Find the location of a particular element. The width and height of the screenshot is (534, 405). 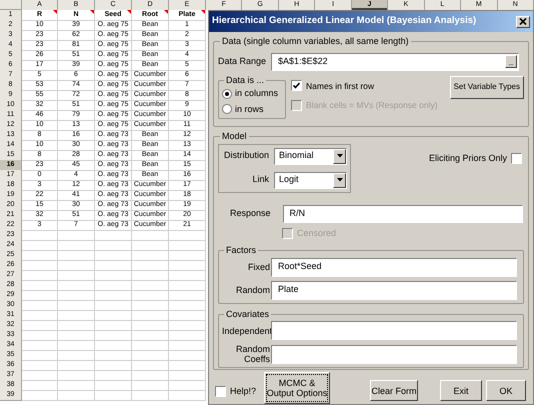

set-variable-types-button: Set Variable Types is located at coordinates (487, 87).